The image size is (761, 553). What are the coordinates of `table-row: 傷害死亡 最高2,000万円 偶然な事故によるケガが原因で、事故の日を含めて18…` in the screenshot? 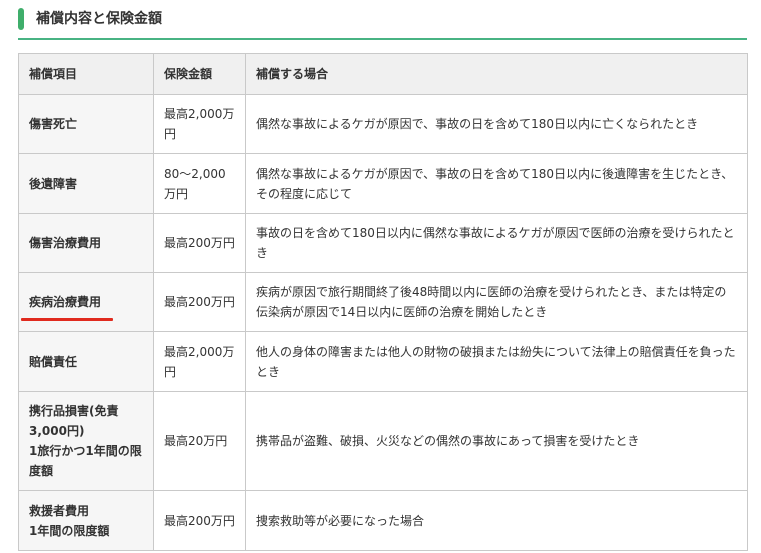 It's located at (383, 124).